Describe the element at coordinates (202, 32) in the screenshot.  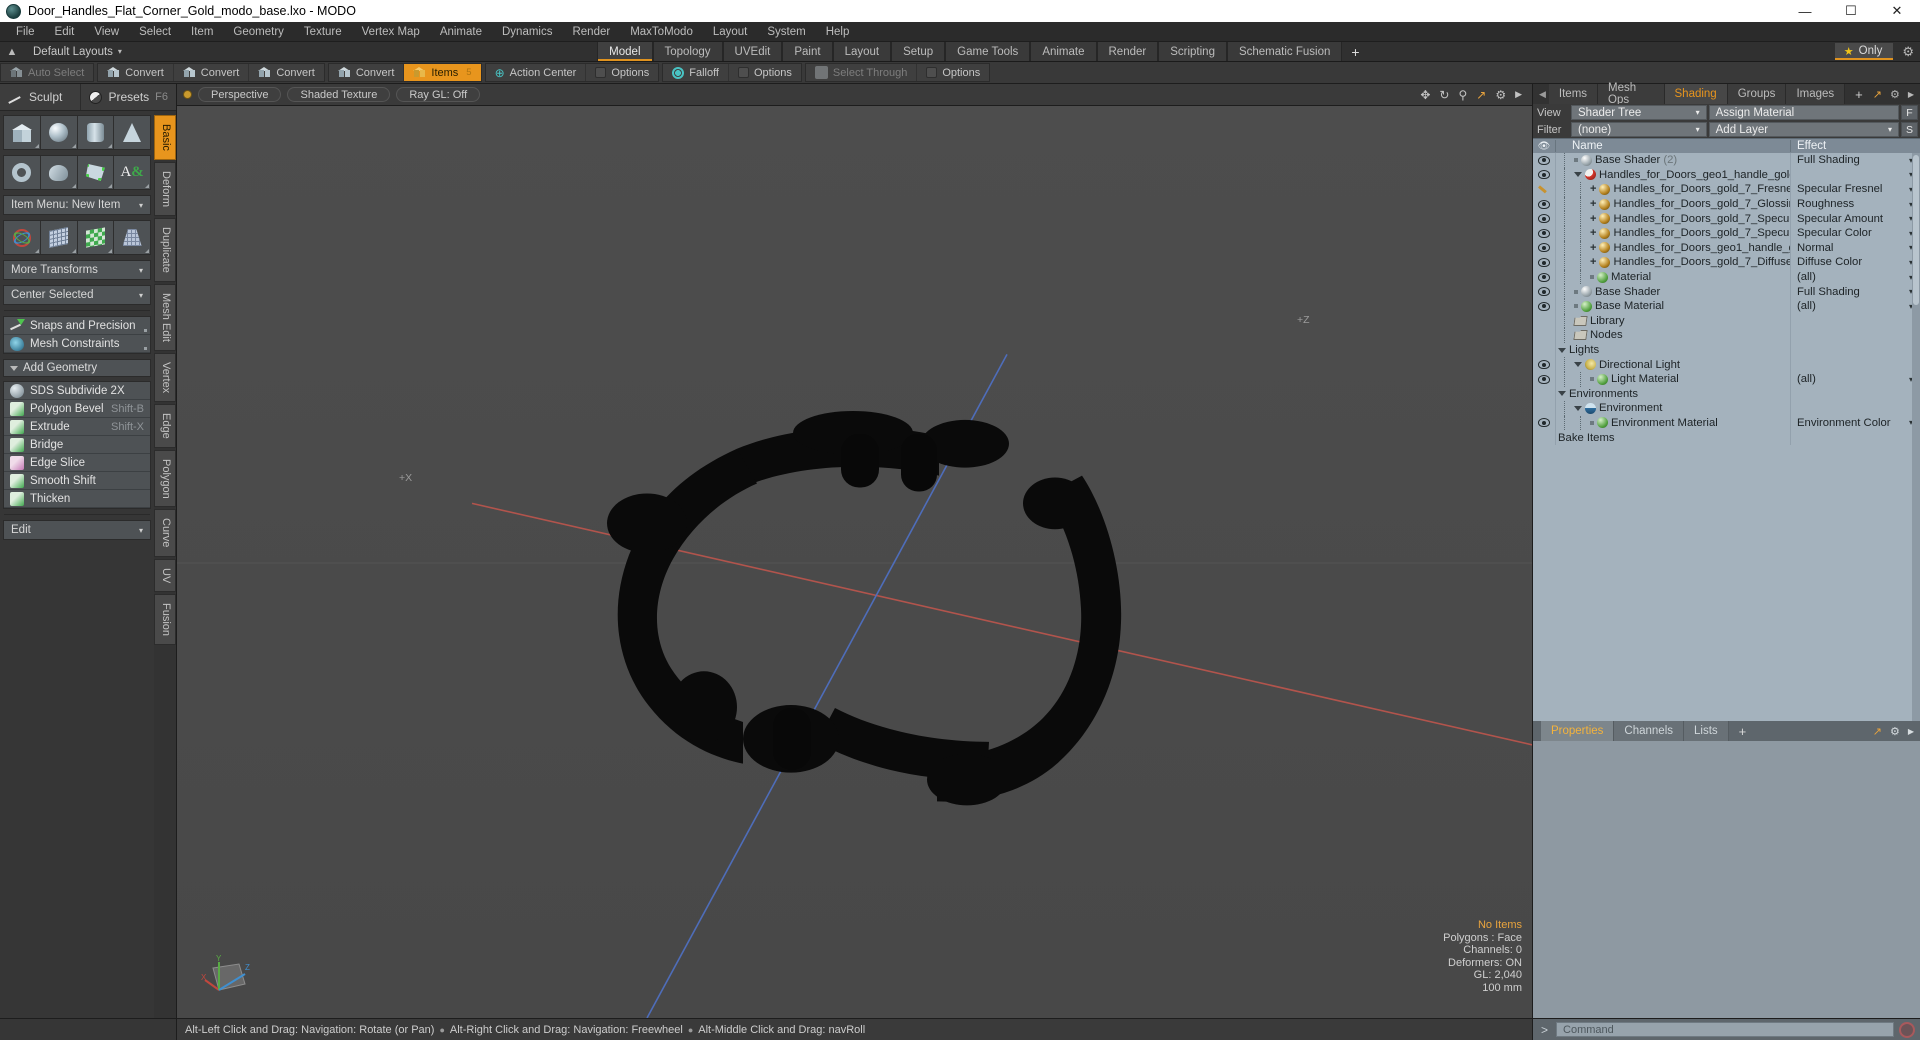
I see `menu-item: Item` at that location.